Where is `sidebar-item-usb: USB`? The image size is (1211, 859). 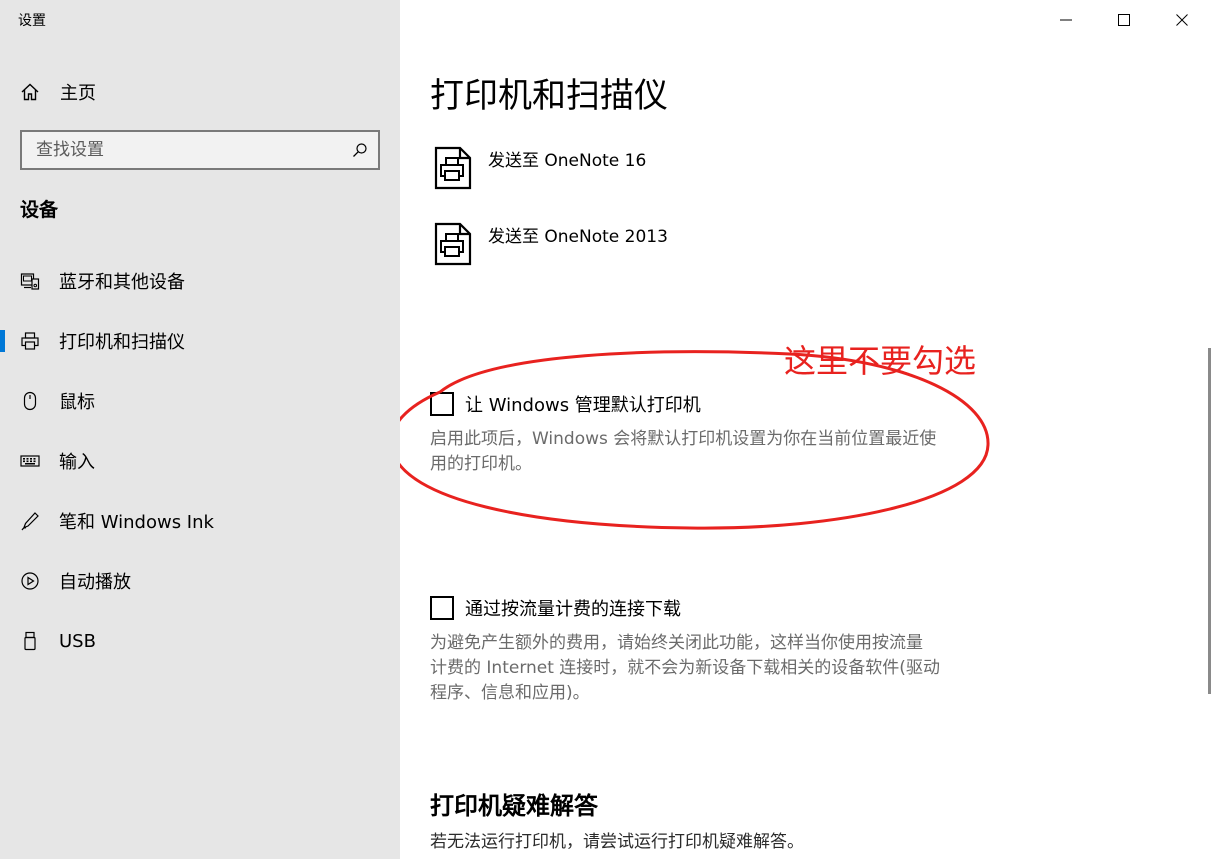 sidebar-item-usb: USB is located at coordinates (200, 641).